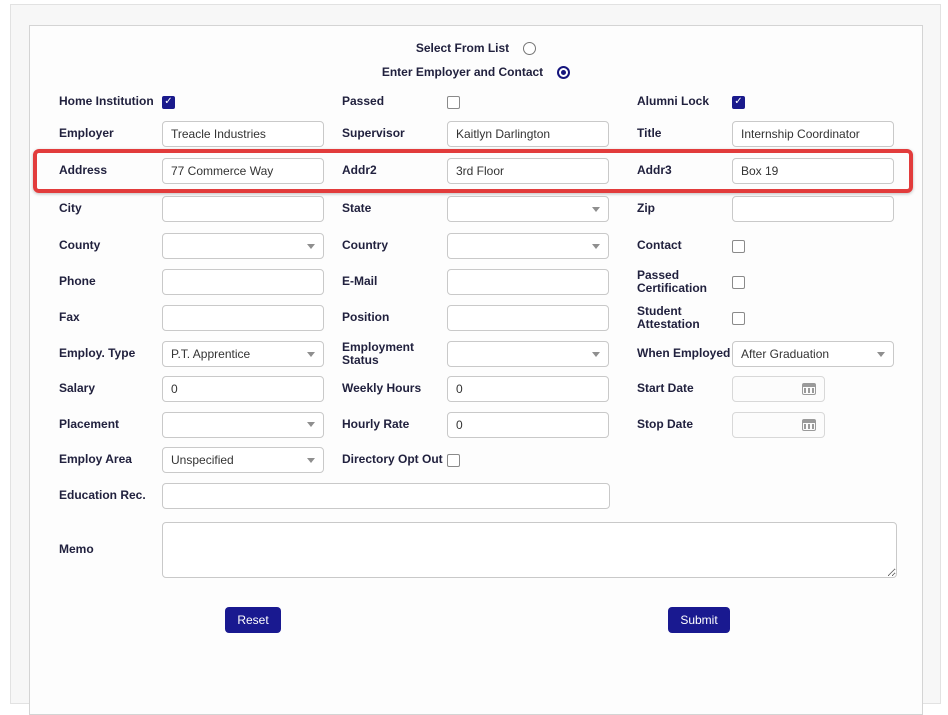 The height and width of the screenshot is (715, 948). I want to click on employ-type-select: P.T. Apprentice, so click(243, 354).